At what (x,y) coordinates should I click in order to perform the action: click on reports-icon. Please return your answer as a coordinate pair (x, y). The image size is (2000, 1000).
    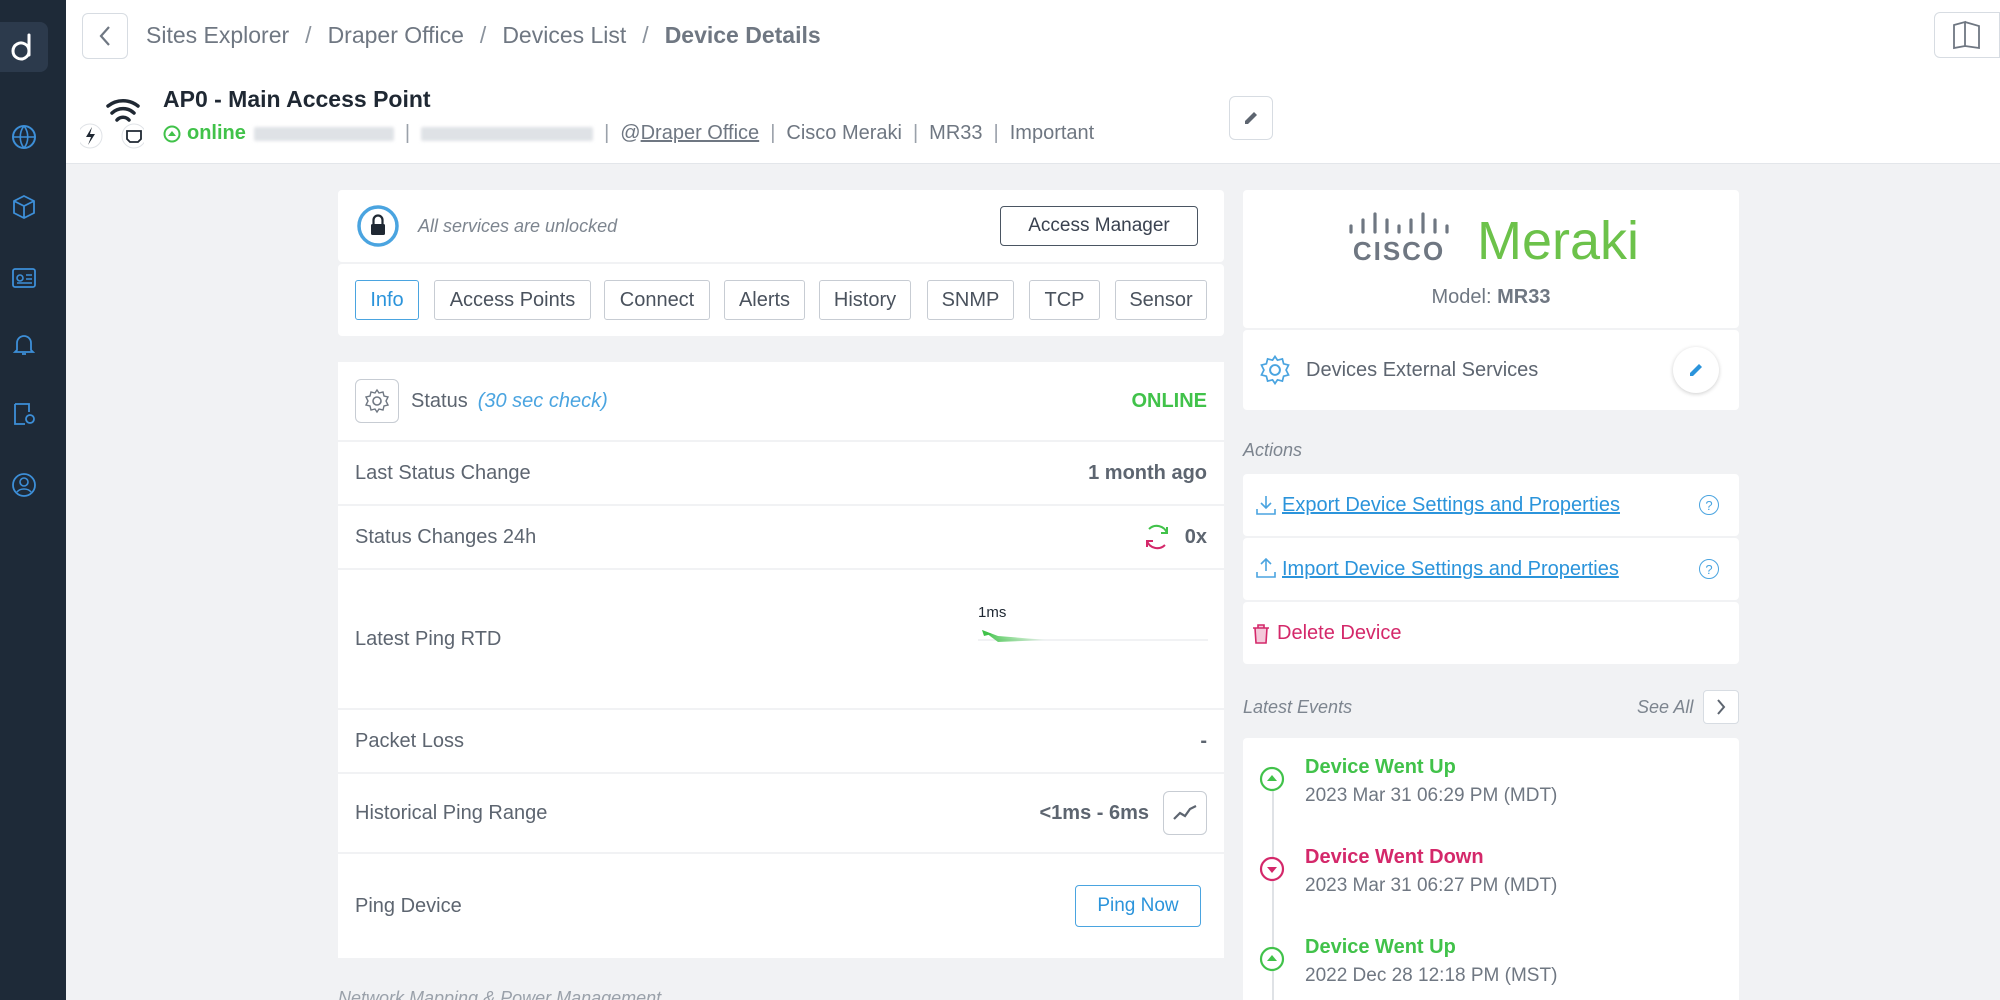
    Looking at the image, I should click on (24, 414).